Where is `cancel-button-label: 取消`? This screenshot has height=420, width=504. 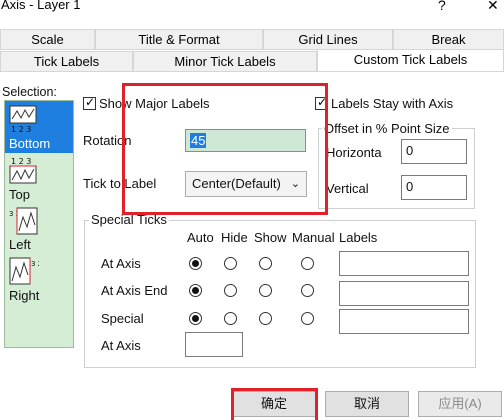
cancel-button-label: 取消 is located at coordinates (366, 403).